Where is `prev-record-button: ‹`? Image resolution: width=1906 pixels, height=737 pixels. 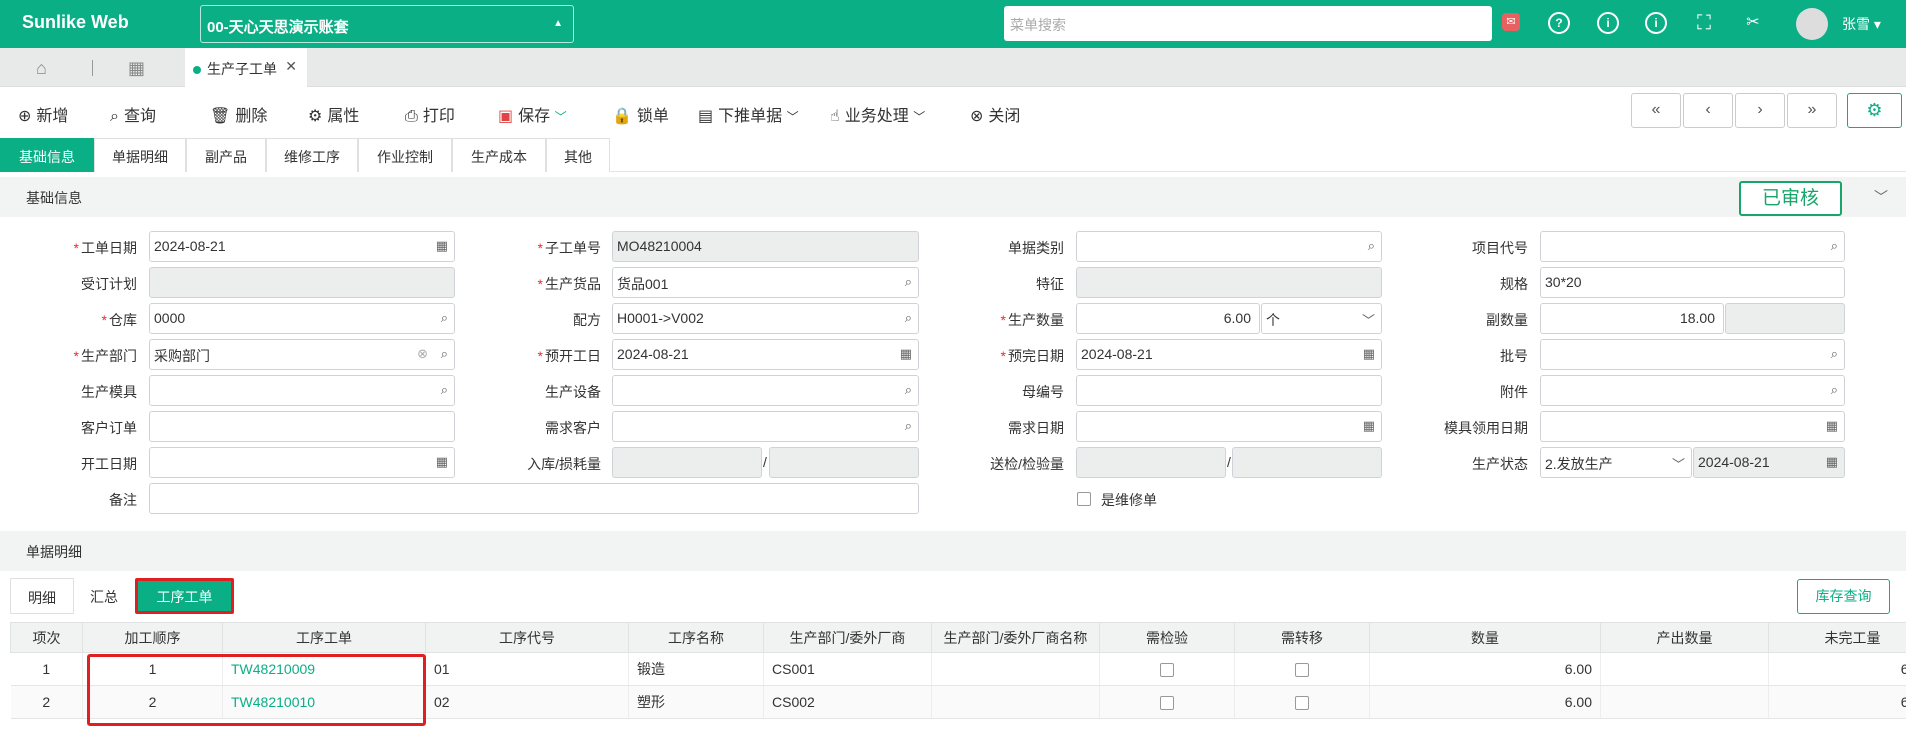
prev-record-button: ‹ is located at coordinates (1708, 110).